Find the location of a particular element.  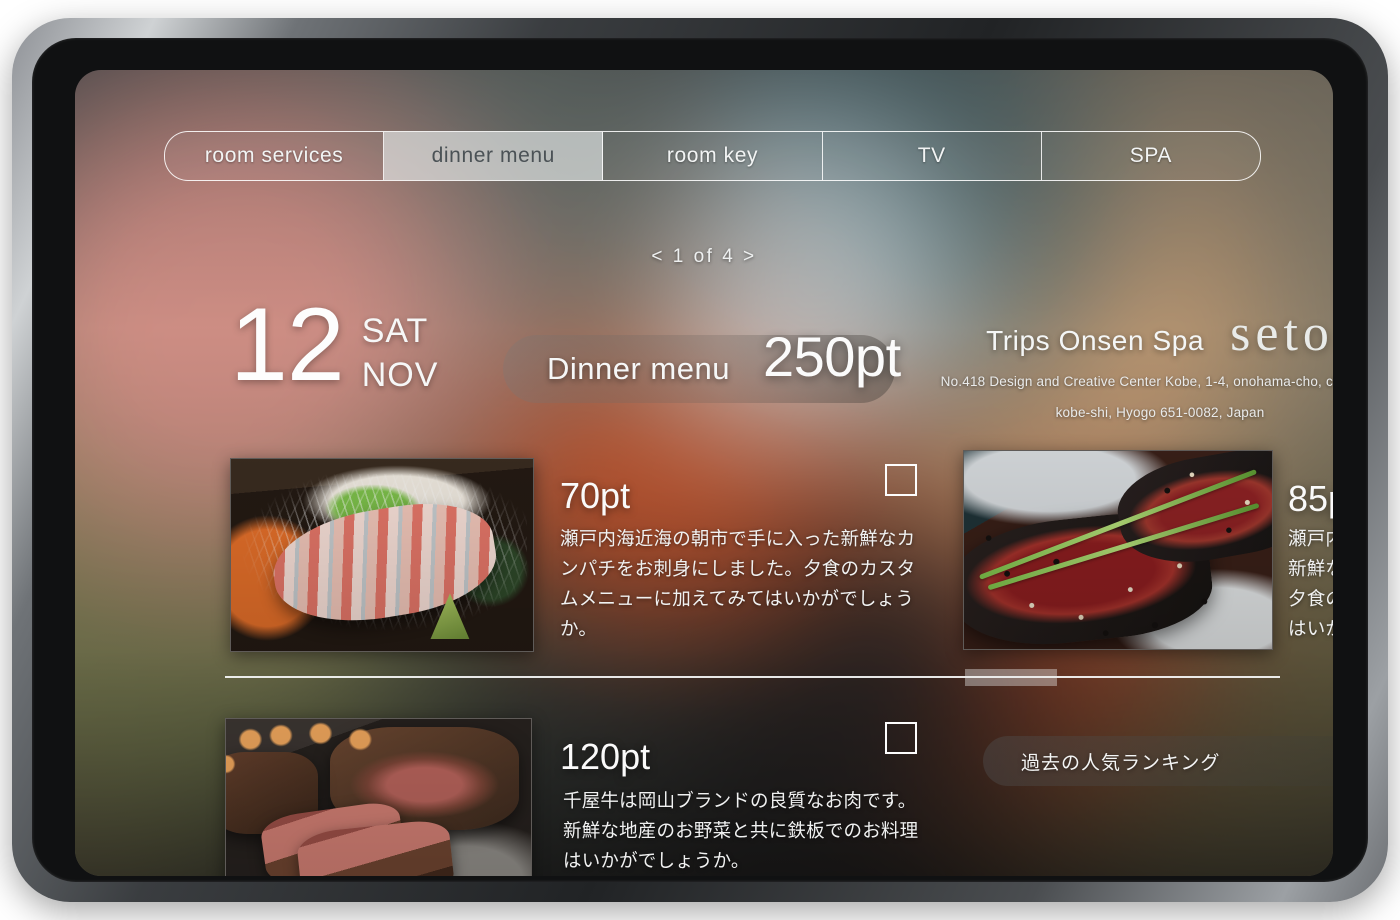

brand-row: Trips Onsen Spa seto is located at coordinates (1134, 334).